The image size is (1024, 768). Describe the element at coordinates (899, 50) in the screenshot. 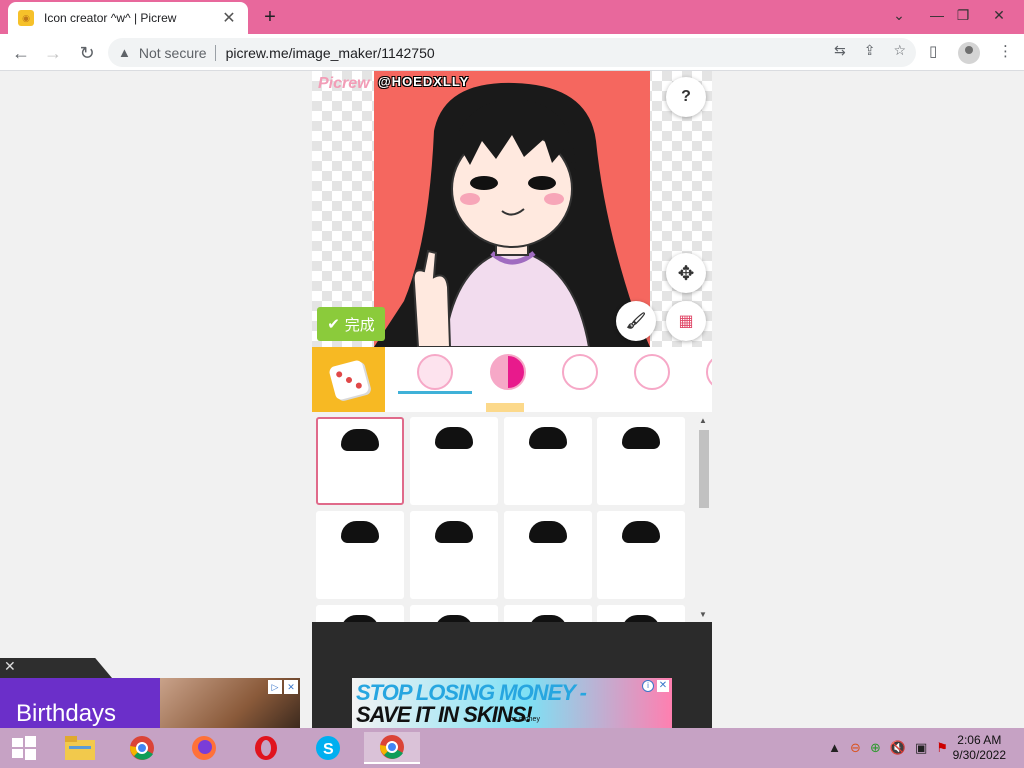

I see `bookmark-star-icon: ☆` at that location.